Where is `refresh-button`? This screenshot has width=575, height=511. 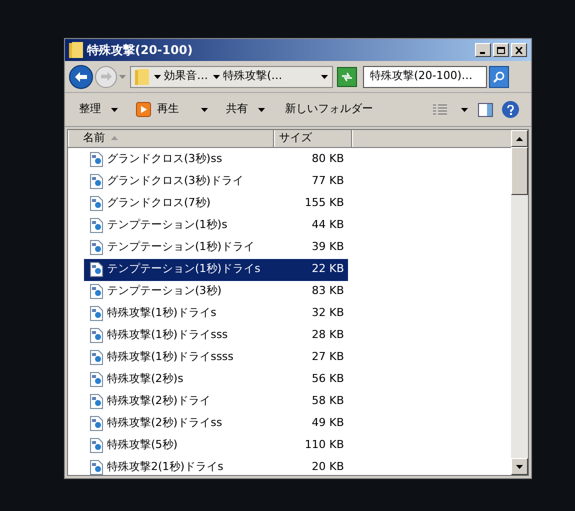
refresh-button is located at coordinates (347, 76).